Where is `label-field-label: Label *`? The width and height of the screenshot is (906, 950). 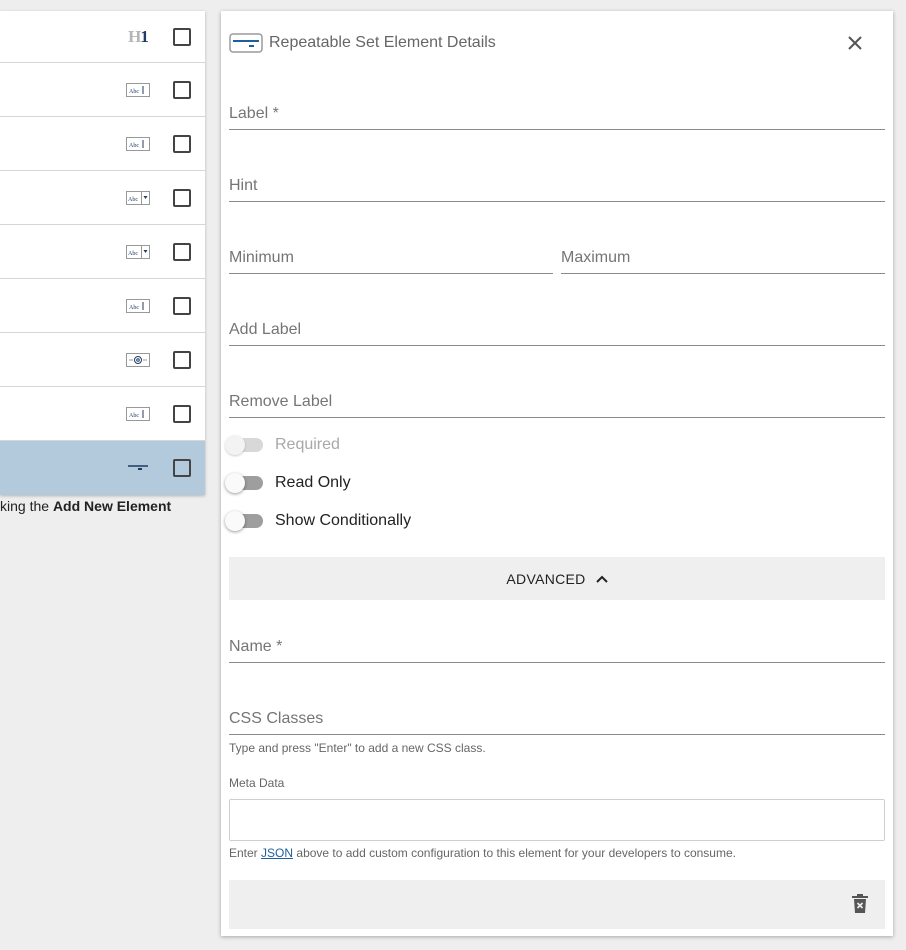 label-field-label: Label * is located at coordinates (254, 113).